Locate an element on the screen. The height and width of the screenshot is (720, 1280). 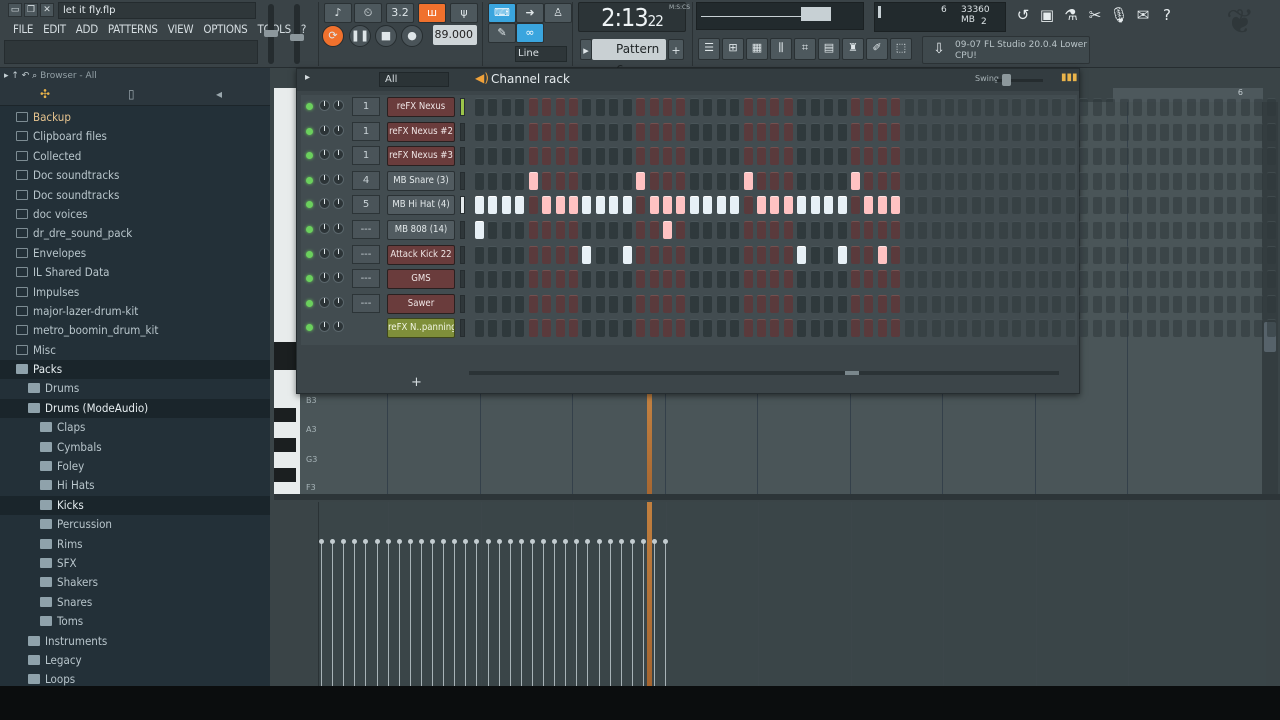
cut-icon: ✂ is located at coordinates (1095, 15).